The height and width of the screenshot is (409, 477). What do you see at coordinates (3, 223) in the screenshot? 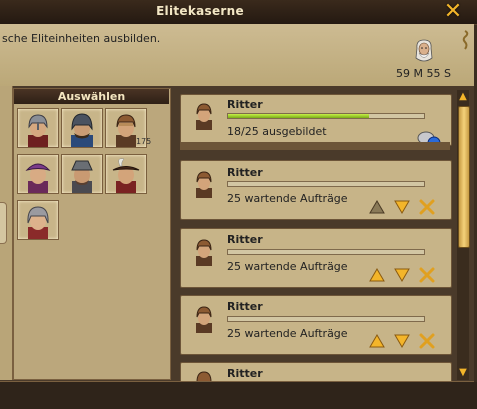
I see `left-panel-slot` at bounding box center [3, 223].